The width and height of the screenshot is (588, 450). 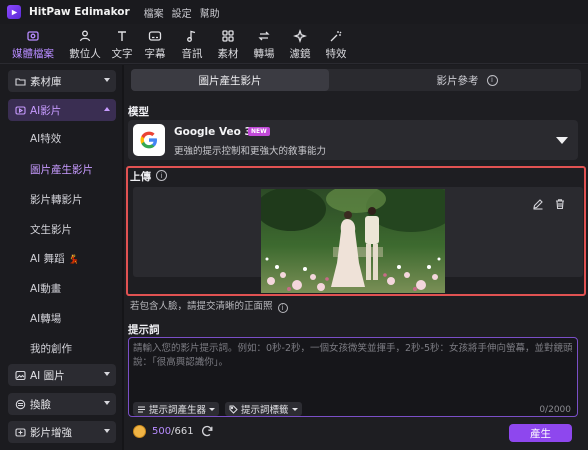 I want to click on sidebar-category-label: AI影片, so click(x=46, y=110).